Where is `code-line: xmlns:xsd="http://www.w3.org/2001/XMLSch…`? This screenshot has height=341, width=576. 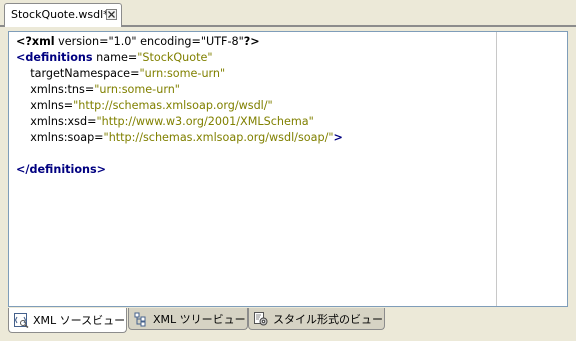
code-line: xmlns:xsd="http://www.w3.org/2001/XMLSch… is located at coordinates (179, 122).